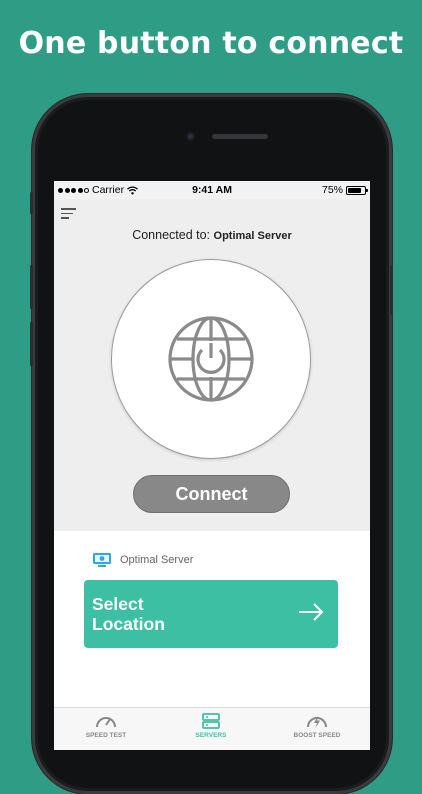  Describe the element at coordinates (317, 735) in the screenshot. I see `tab-label-boost-speed: BOOST SPEED` at that location.